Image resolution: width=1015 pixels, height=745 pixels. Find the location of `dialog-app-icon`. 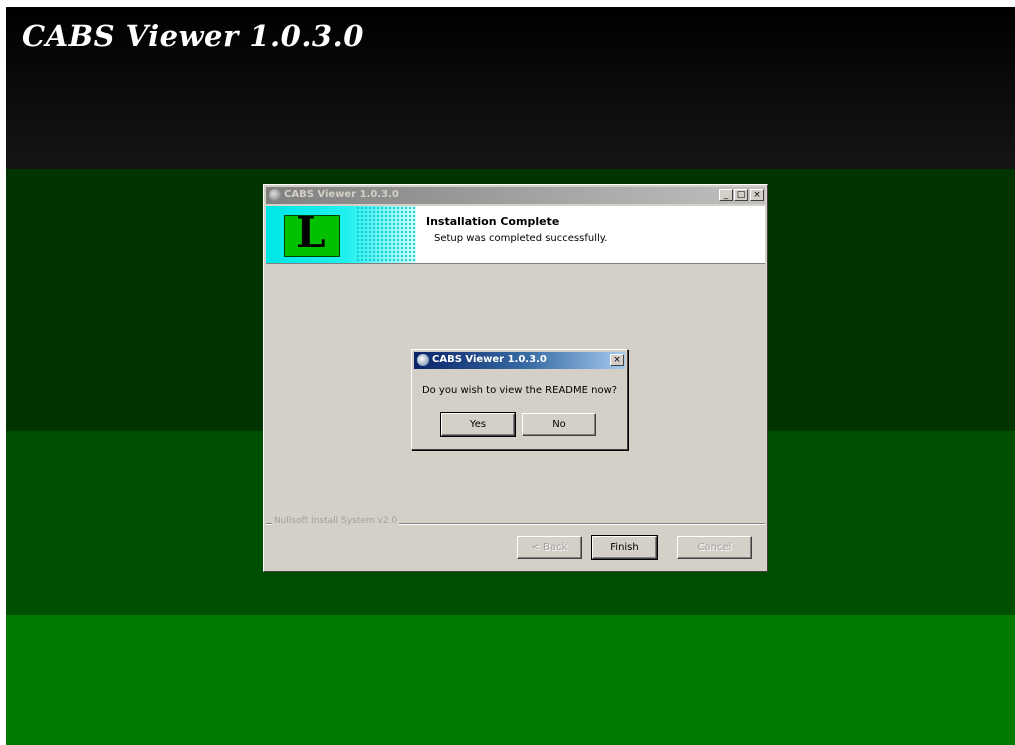

dialog-app-icon is located at coordinates (423, 360).